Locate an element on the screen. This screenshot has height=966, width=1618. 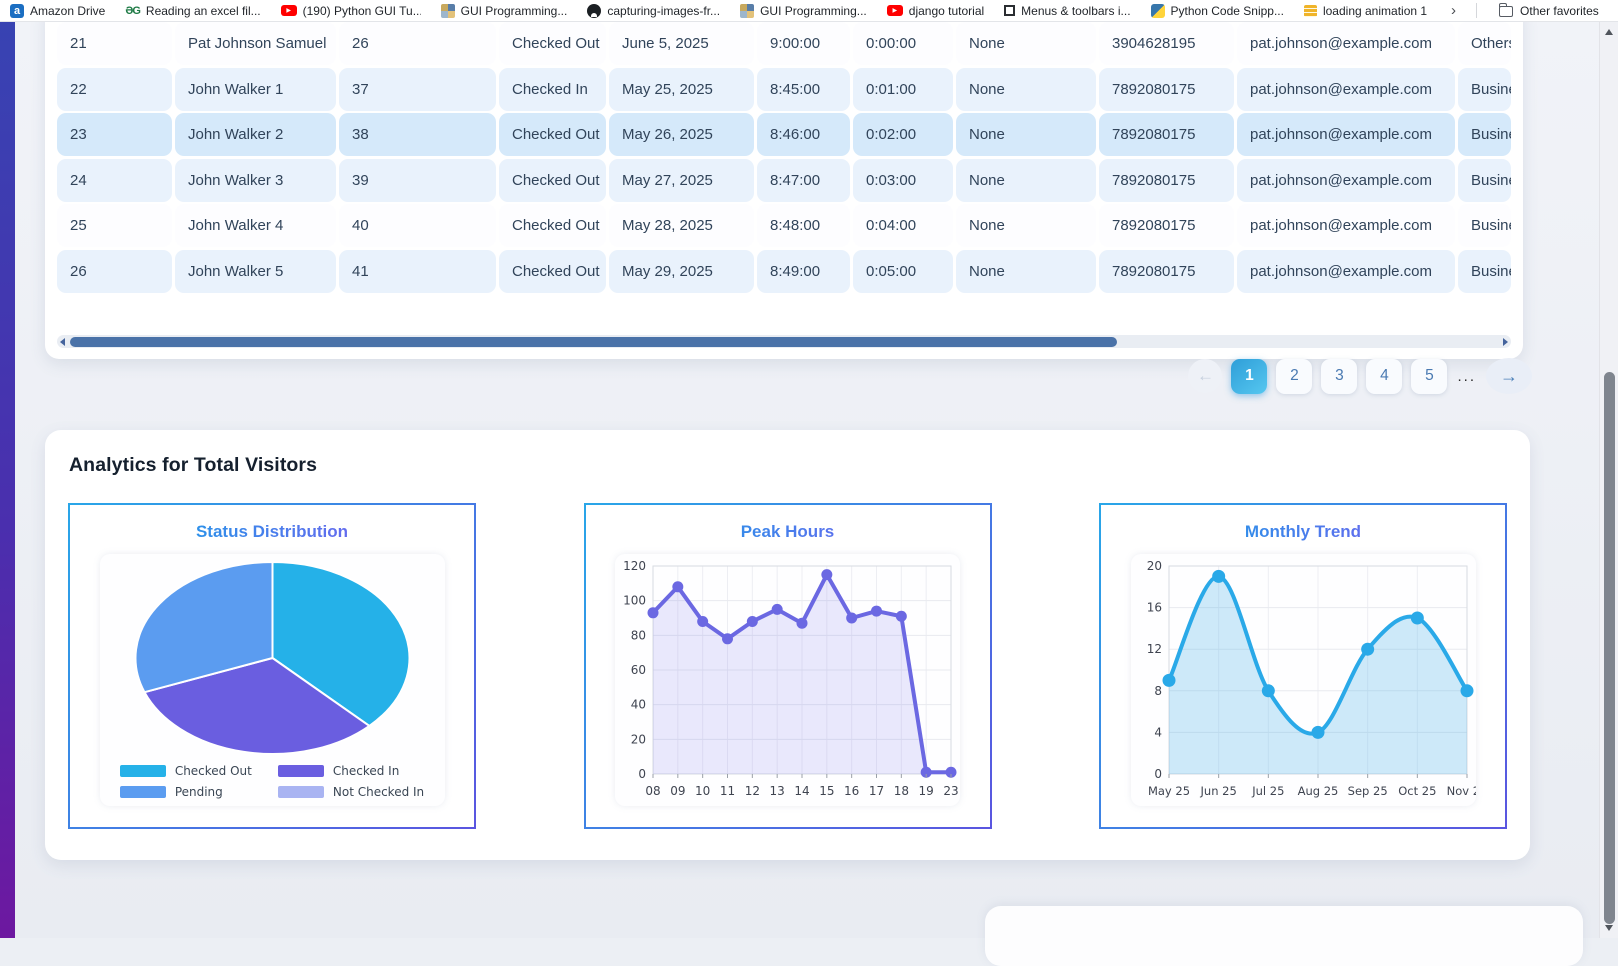
scrollbar-up-arrow-icon is located at coordinates (1609, 32).